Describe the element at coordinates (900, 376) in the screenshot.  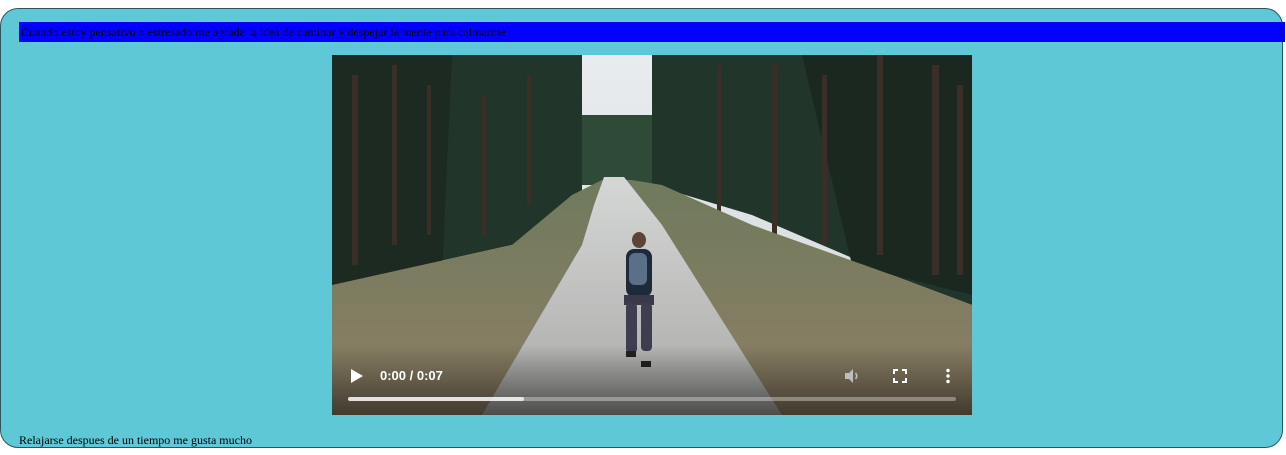
I see `fullscreen-icon` at that location.